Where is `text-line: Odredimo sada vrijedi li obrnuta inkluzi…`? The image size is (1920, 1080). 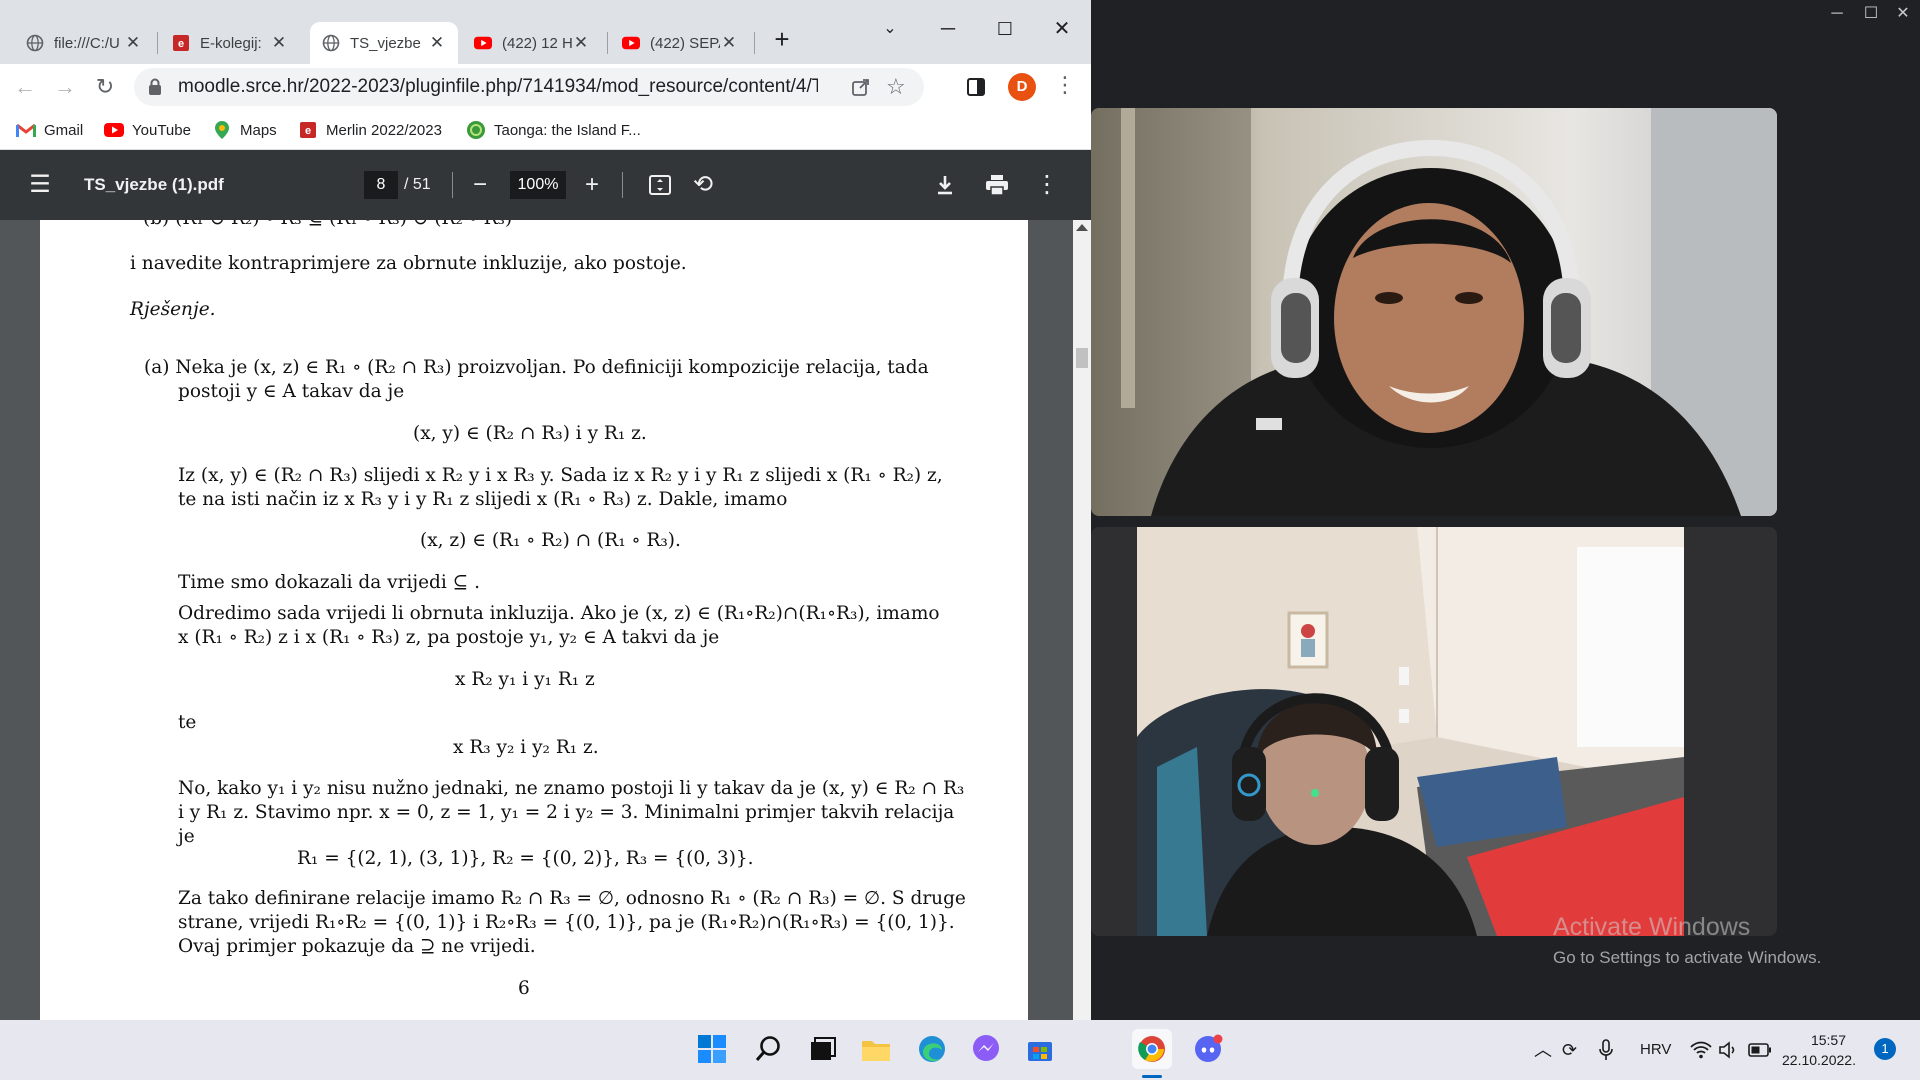
text-line: Odredimo sada vrijedi li obrnuta inkluzi… is located at coordinates (559, 613).